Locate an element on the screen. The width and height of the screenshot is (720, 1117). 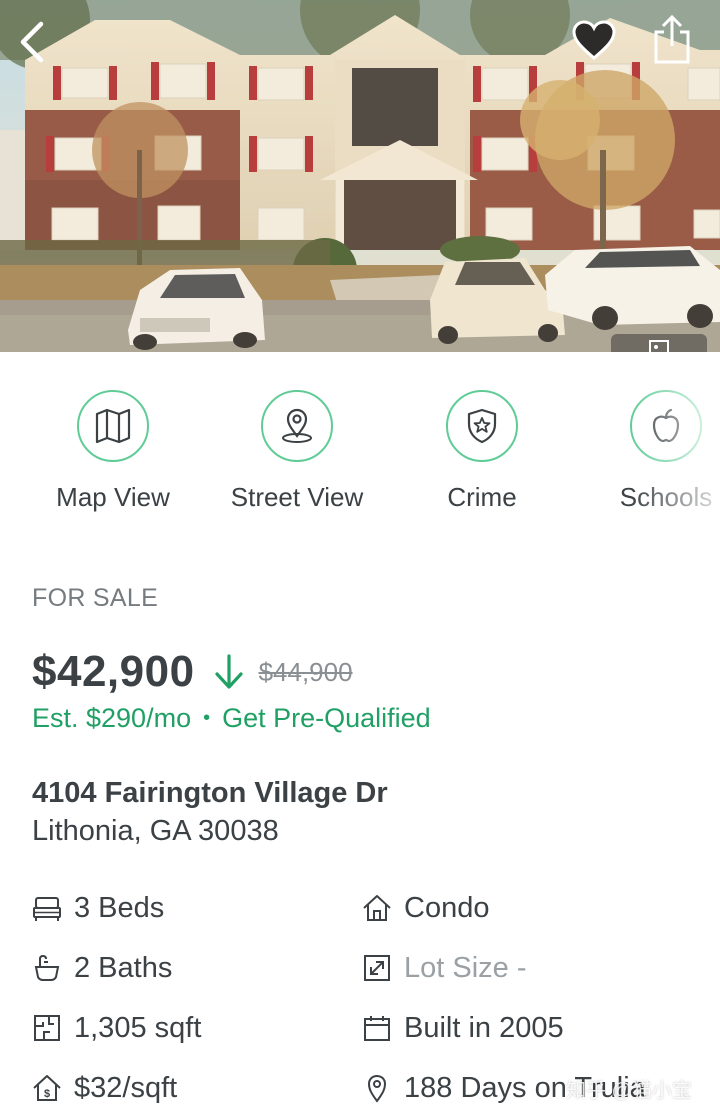
share-button is located at coordinates (672, 40).